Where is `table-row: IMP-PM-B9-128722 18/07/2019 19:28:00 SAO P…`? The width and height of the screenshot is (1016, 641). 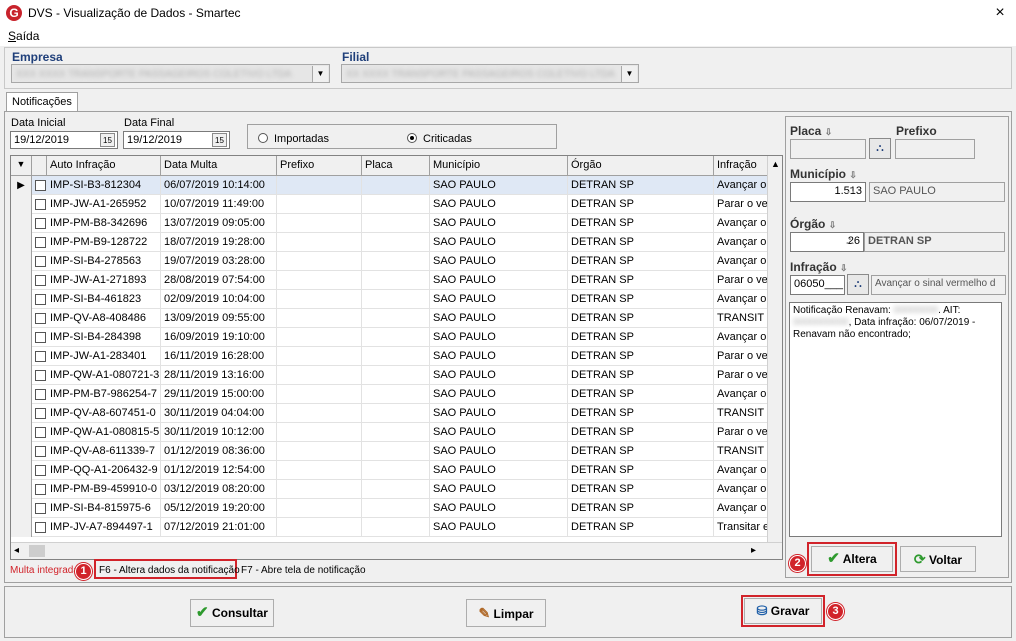
table-row: IMP-PM-B9-128722 18/07/2019 19:28:00 SAO P… is located at coordinates (389, 242).